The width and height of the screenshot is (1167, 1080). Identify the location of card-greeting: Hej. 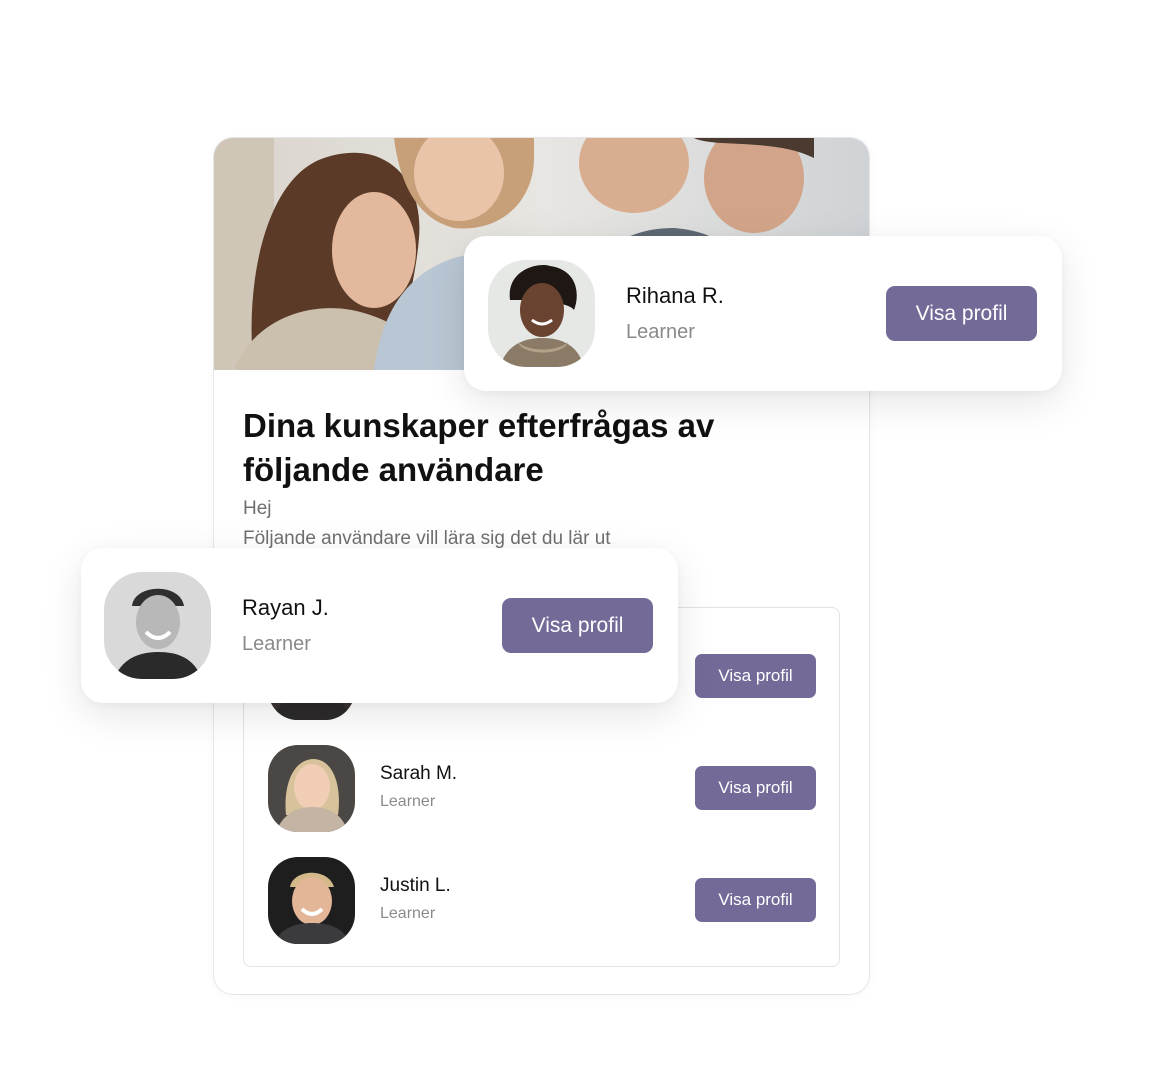
(257, 508).